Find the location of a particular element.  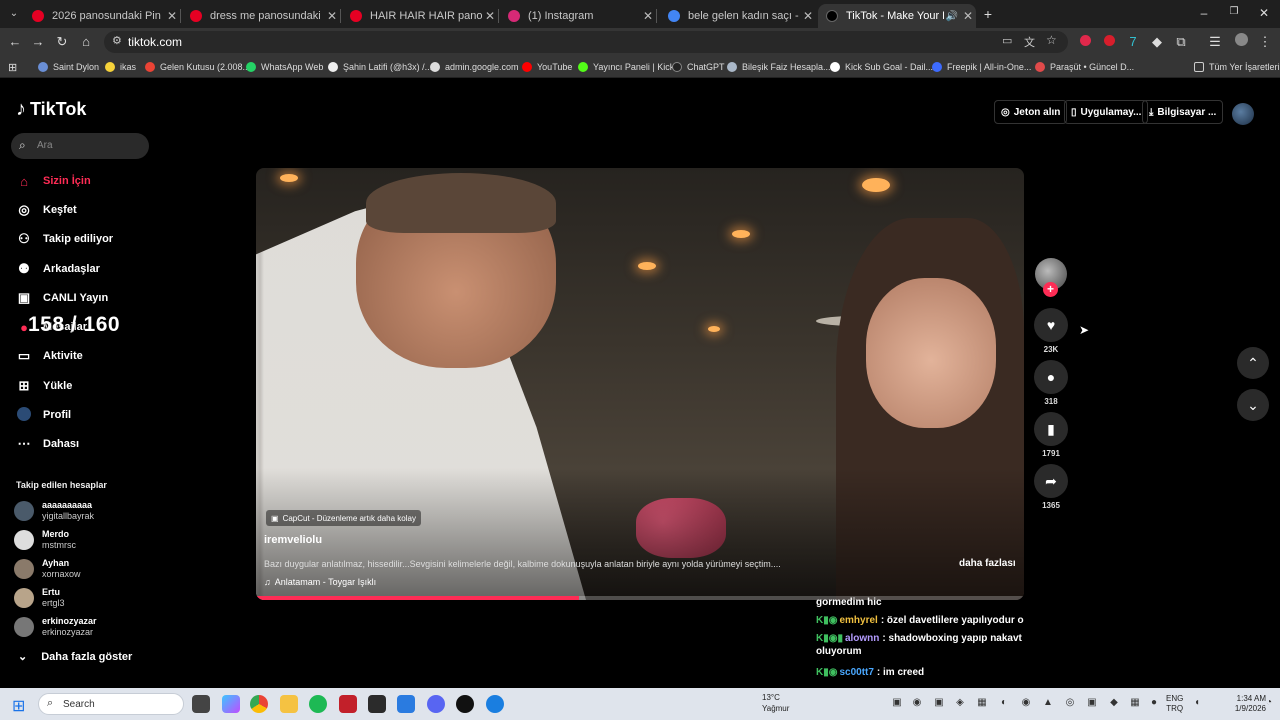

following-account: erkinozyazar erkinozyazar is located at coordinates (55, 627).